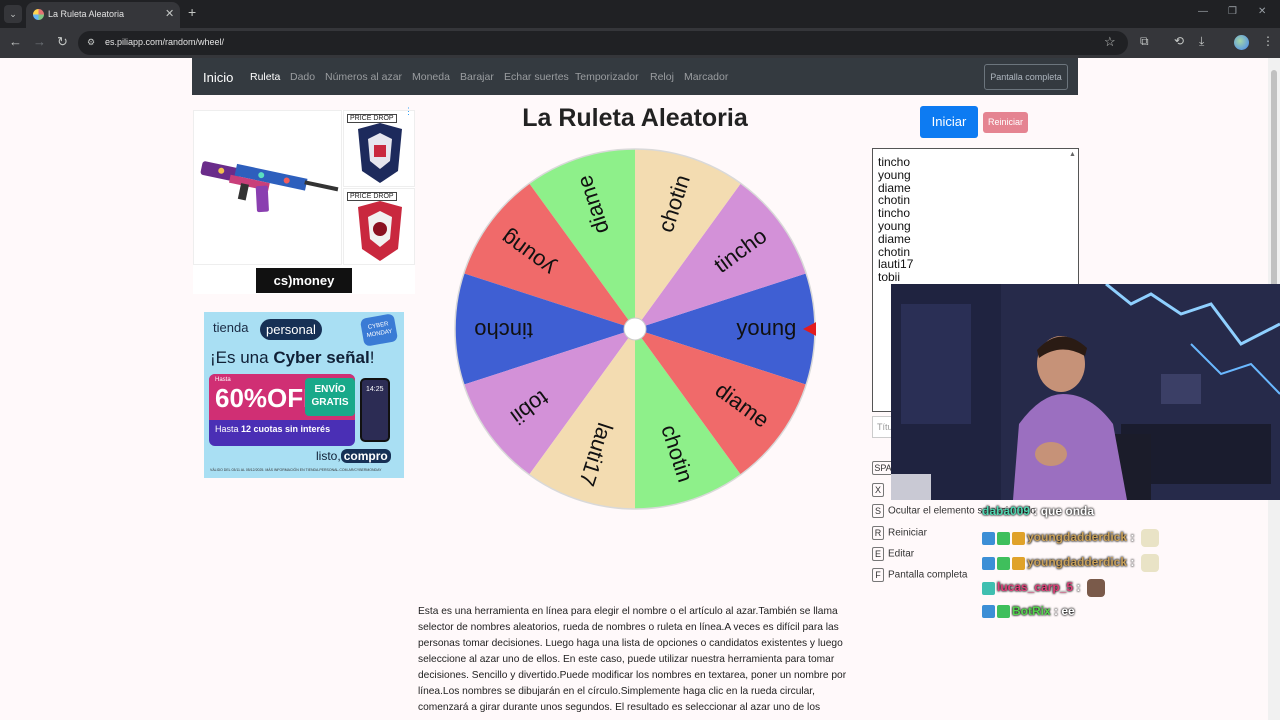  What do you see at coordinates (949, 122) in the screenshot?
I see `start-button: Iniciar` at bounding box center [949, 122].